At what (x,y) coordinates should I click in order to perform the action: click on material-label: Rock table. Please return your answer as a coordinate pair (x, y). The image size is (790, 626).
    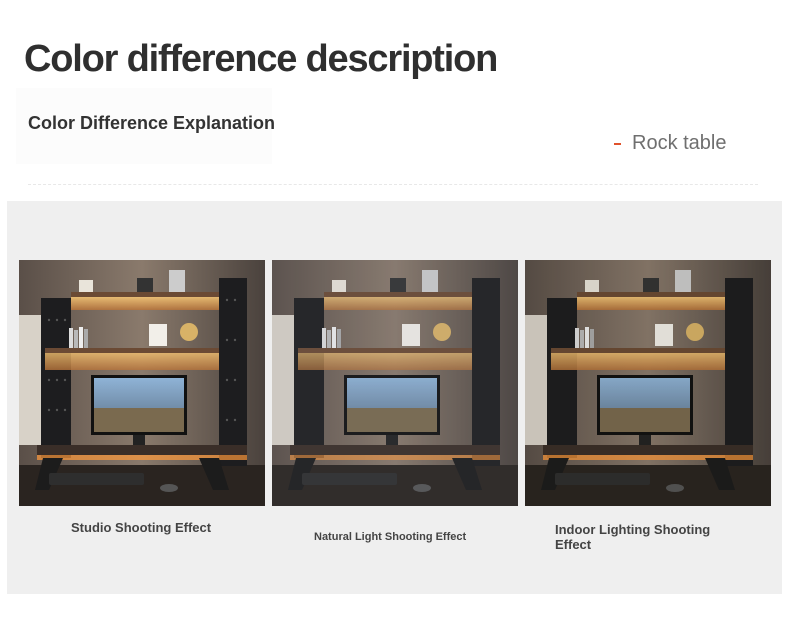
    Looking at the image, I should click on (679, 143).